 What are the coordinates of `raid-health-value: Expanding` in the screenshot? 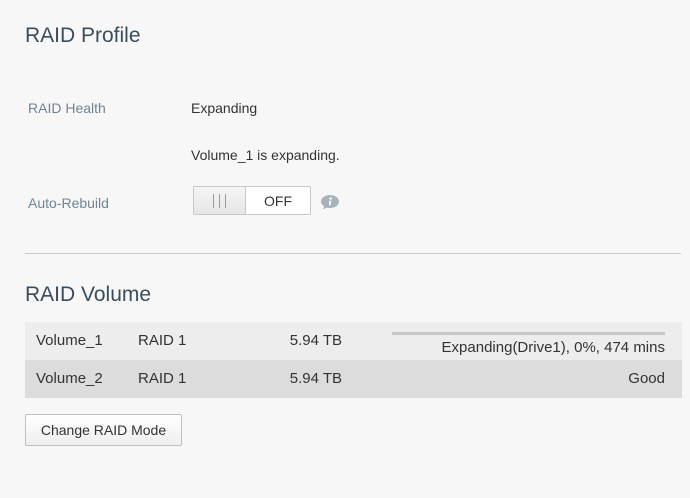 It's located at (224, 108).